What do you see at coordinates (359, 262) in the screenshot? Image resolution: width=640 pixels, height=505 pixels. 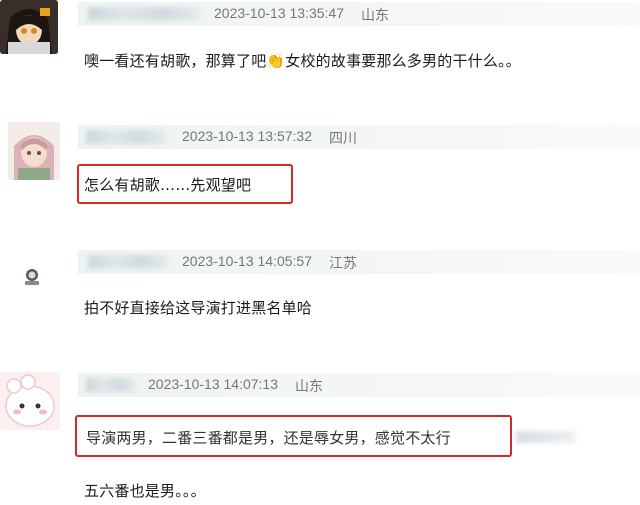 I see `comment-meta-bar: 2023-10-13 14:05:57 江苏` at bounding box center [359, 262].